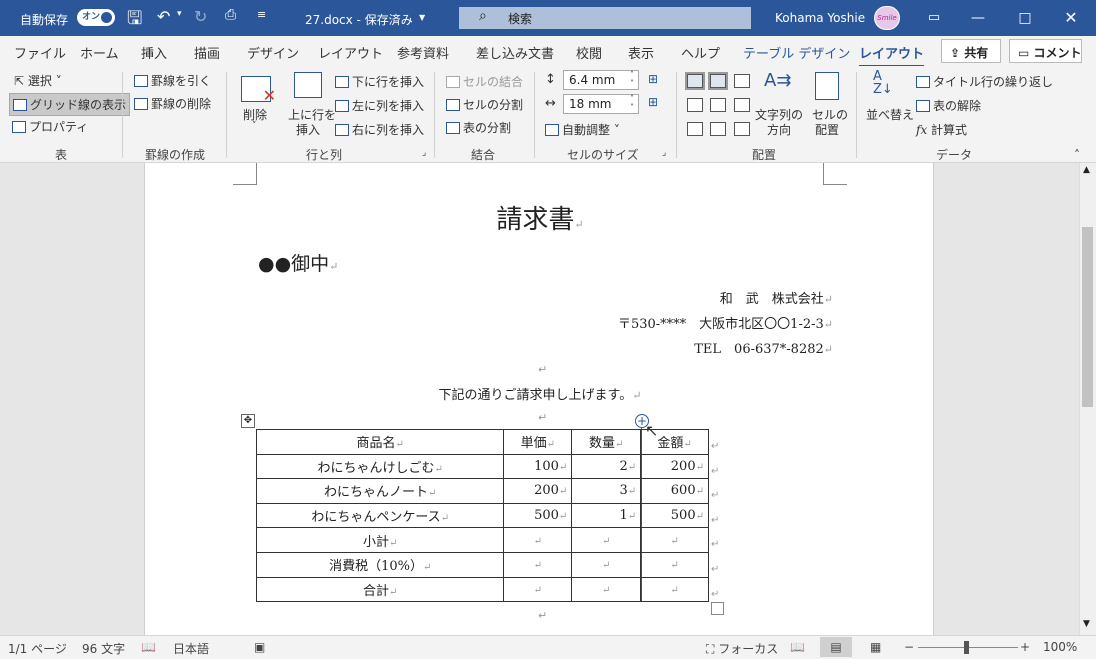 This screenshot has height=659, width=1096. I want to click on tab-file: ファイル, so click(40, 52).